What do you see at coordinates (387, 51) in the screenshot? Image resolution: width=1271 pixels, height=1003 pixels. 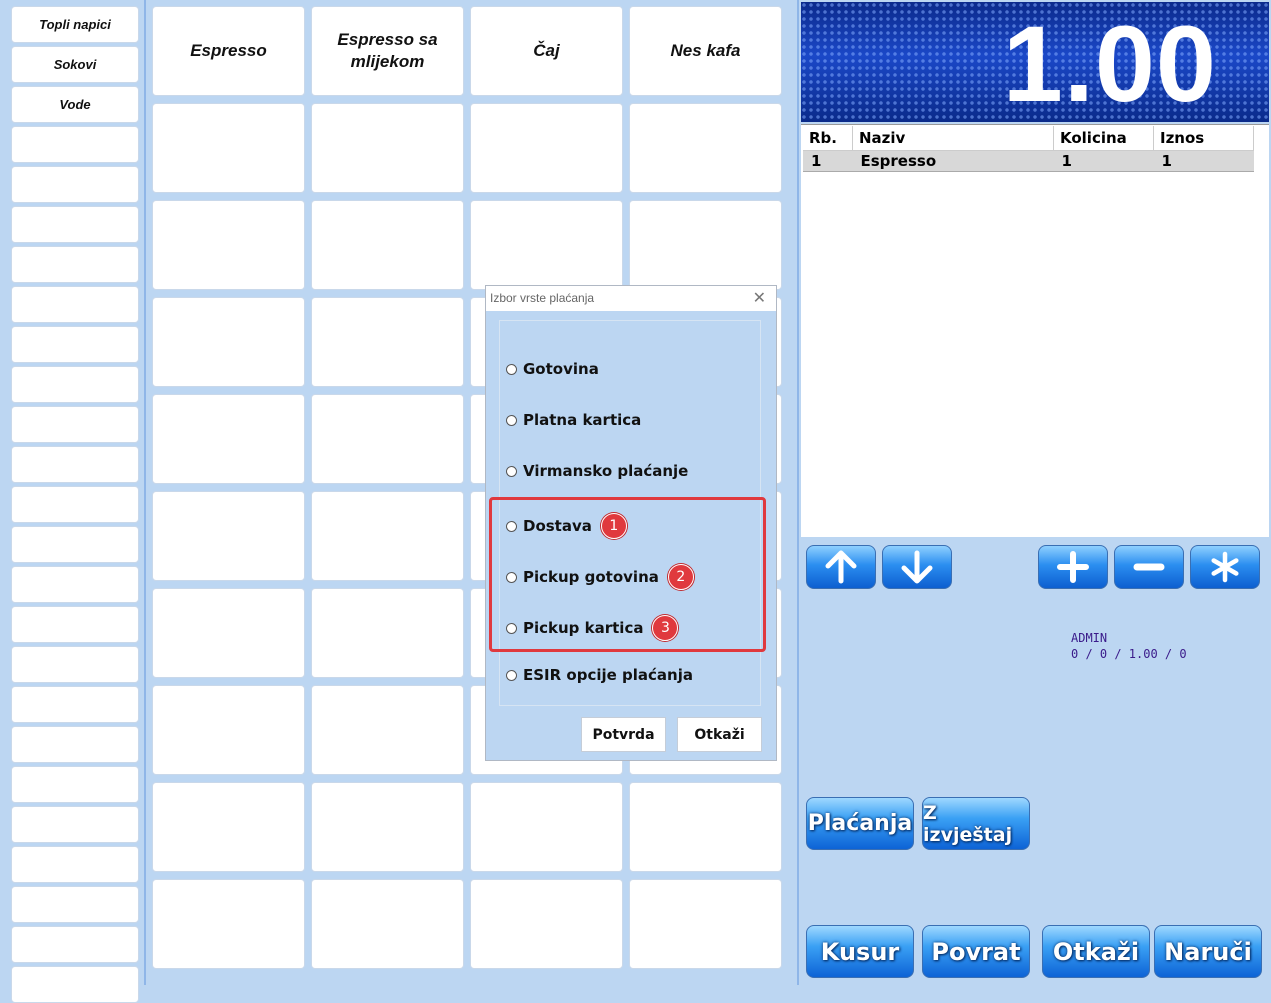 I see `product-button: Espresso sa mlijekom` at bounding box center [387, 51].